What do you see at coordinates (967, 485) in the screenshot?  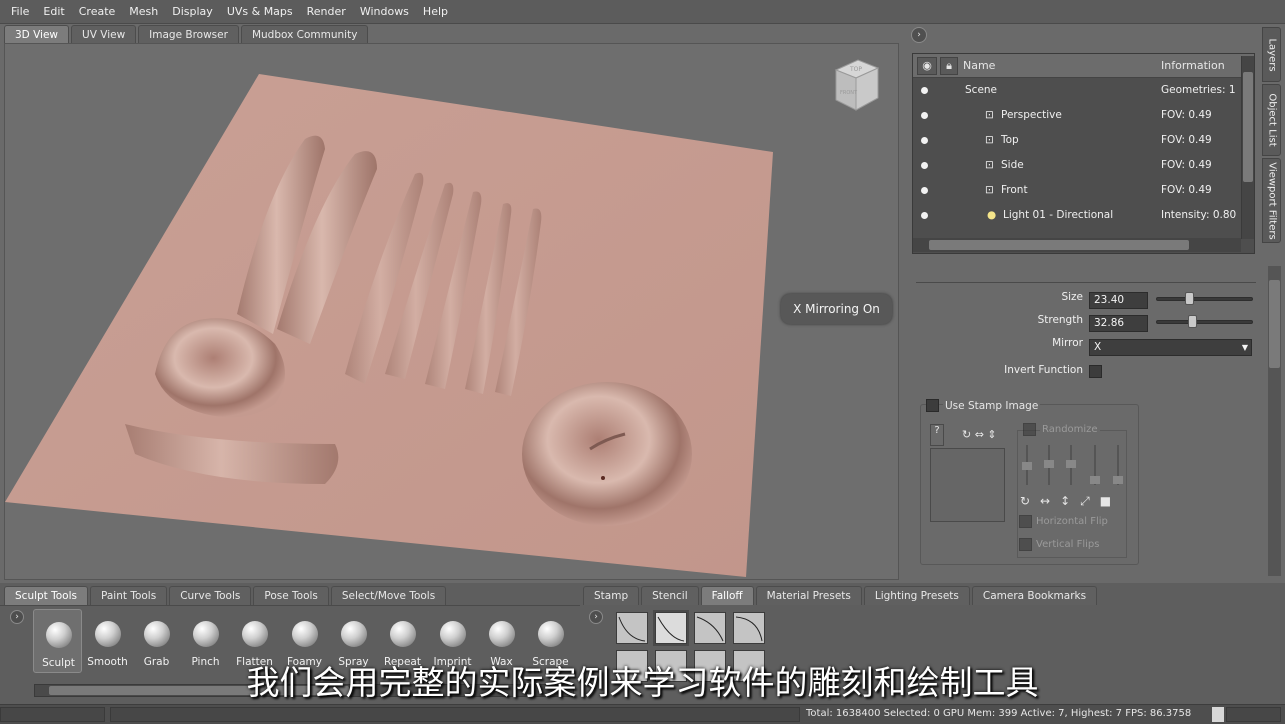 I see `stamp-preview` at bounding box center [967, 485].